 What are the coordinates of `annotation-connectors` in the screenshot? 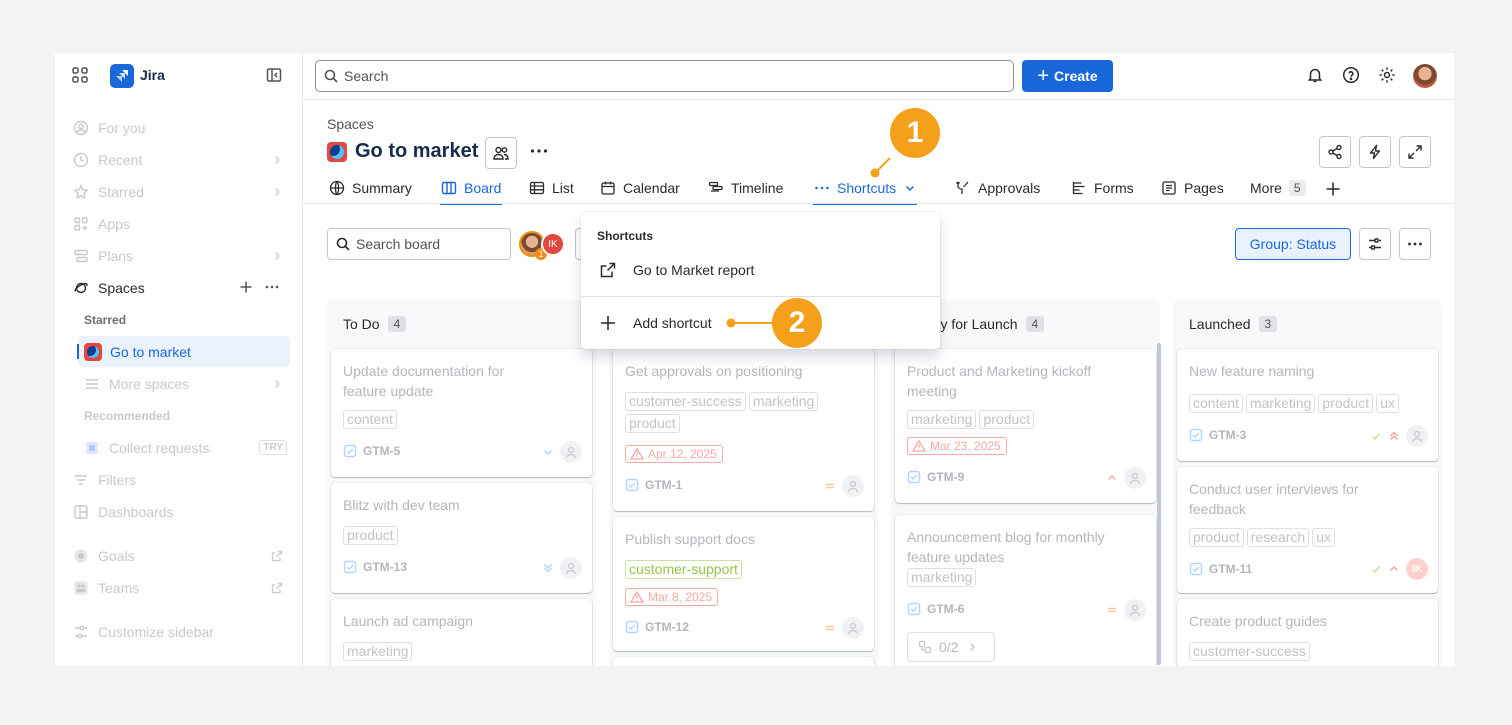 It's located at (808, 242).